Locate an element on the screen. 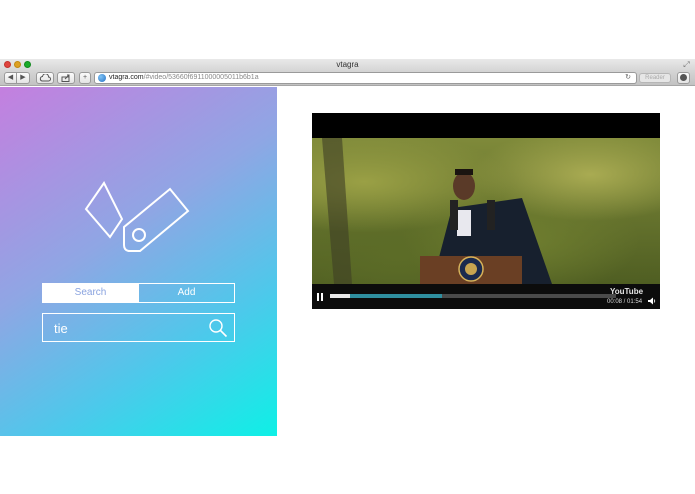  progress-bar is located at coordinates (473, 296).